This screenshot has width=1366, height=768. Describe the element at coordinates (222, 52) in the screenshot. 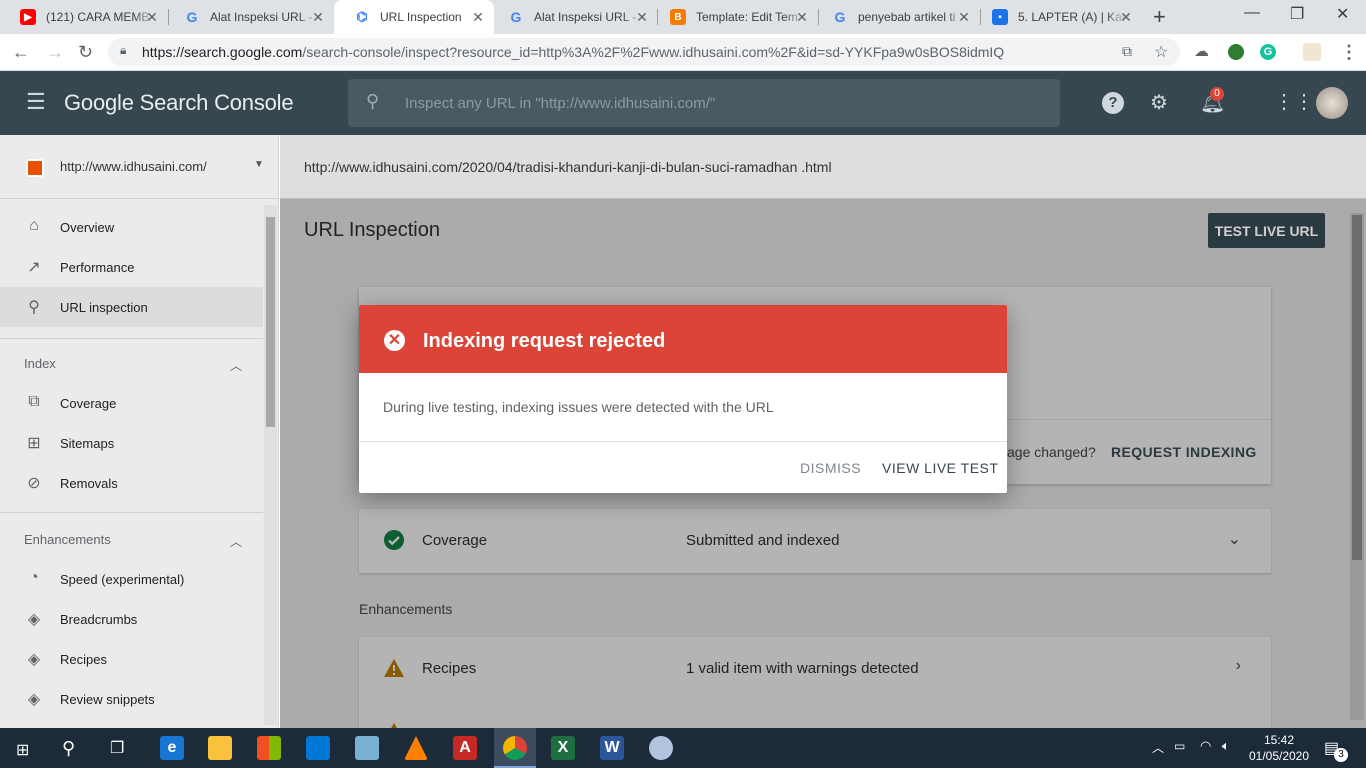

I see `url-host: https://search.google.com` at that location.